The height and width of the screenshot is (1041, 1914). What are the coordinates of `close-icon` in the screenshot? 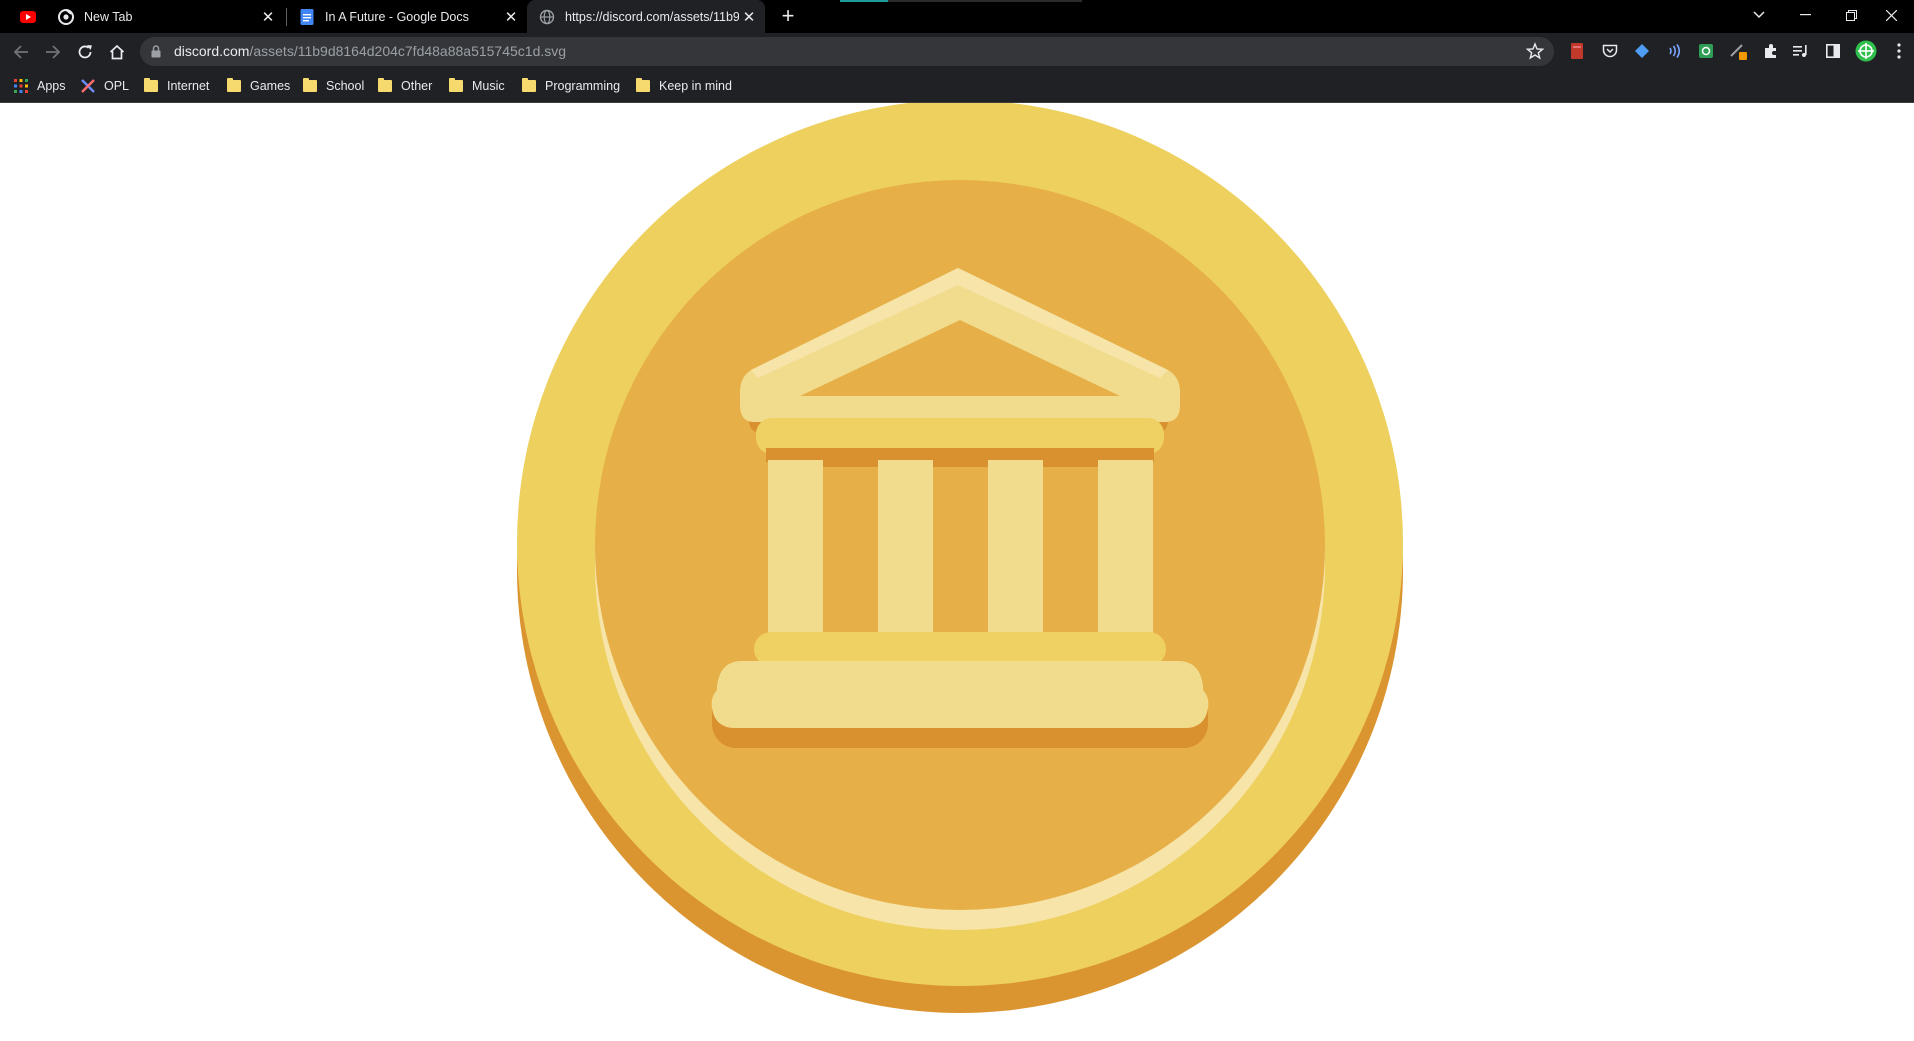 It's located at (1891, 15).